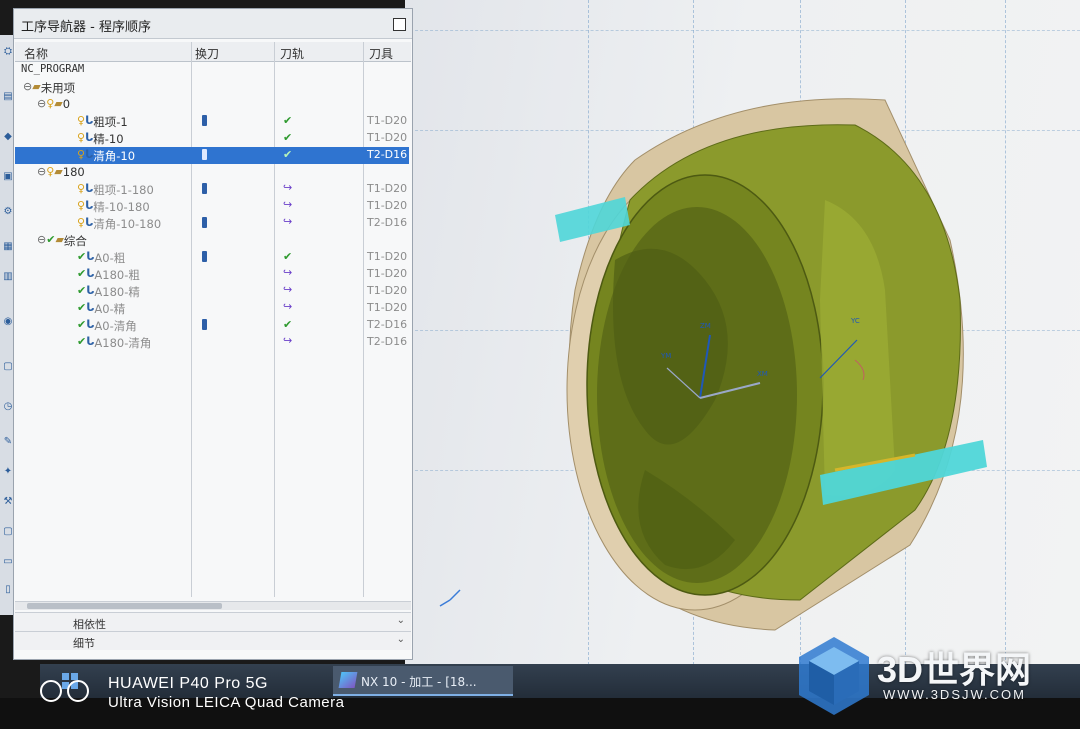 The image size is (1080, 729). Describe the element at coordinates (212, 240) in the screenshot. I see `program-group-row: ⊖ ✔▰综合` at that location.